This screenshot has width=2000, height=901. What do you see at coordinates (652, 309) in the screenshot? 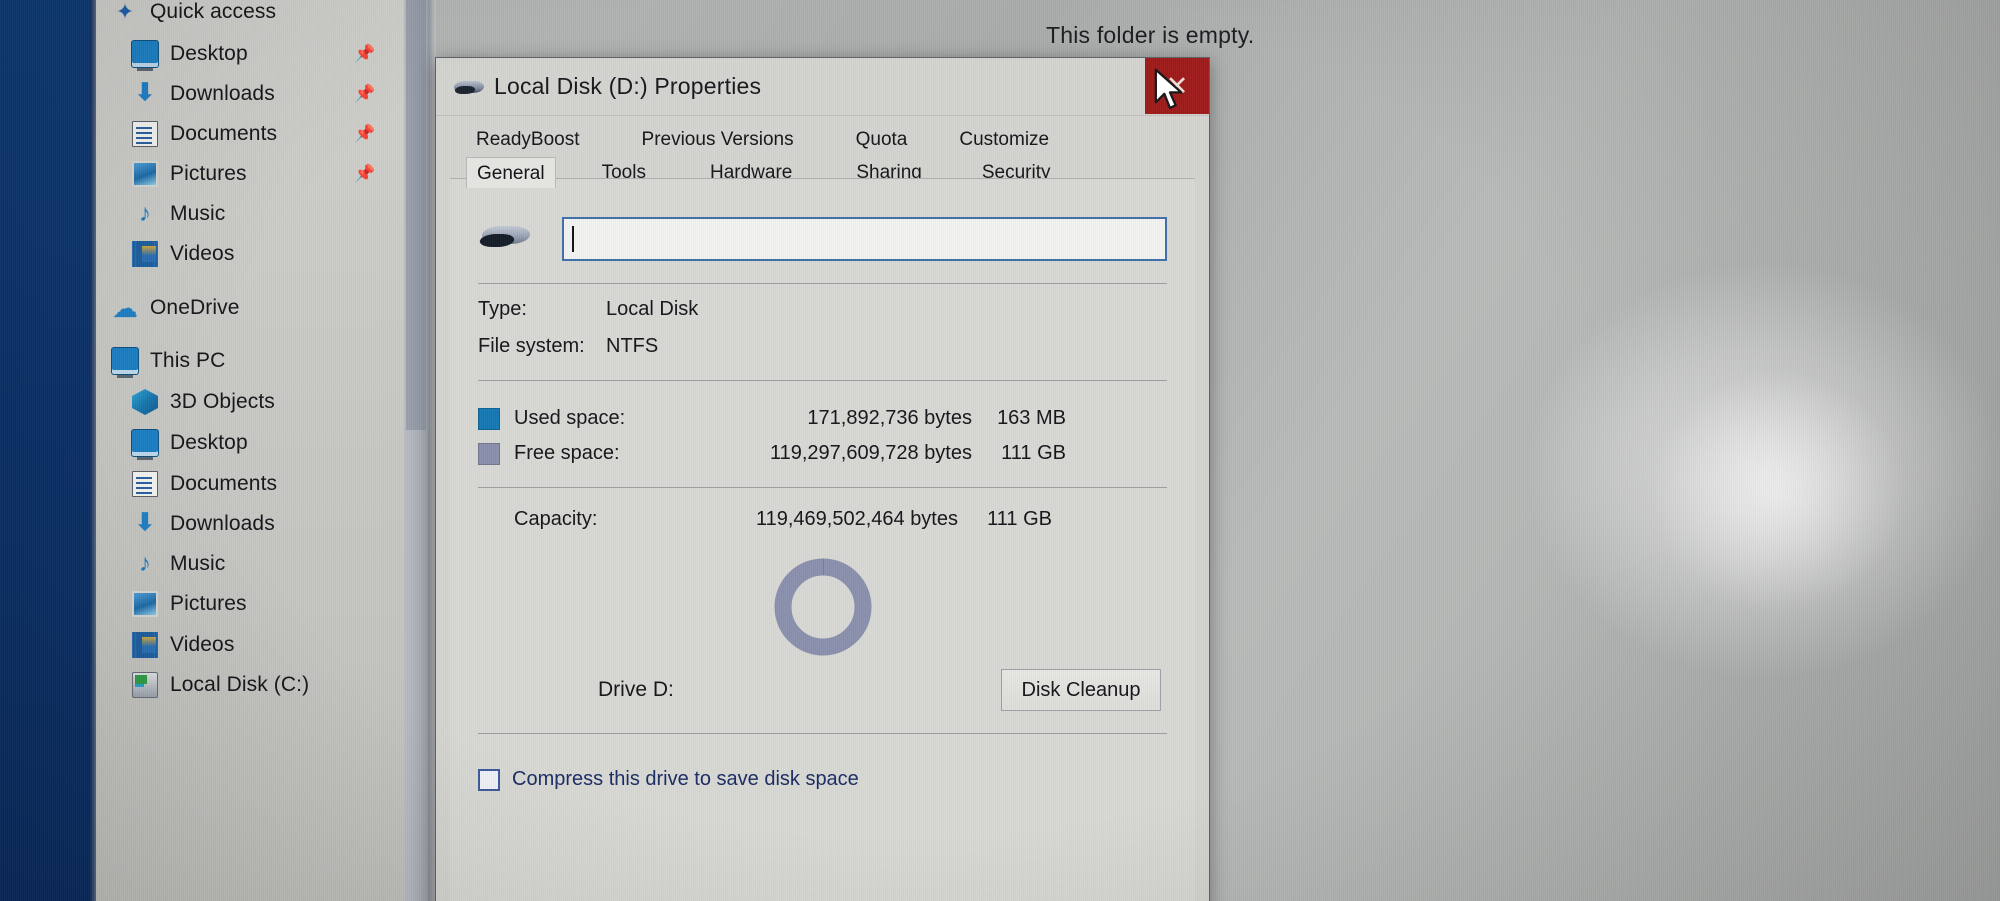
I see `type-value: Local Disk` at bounding box center [652, 309].